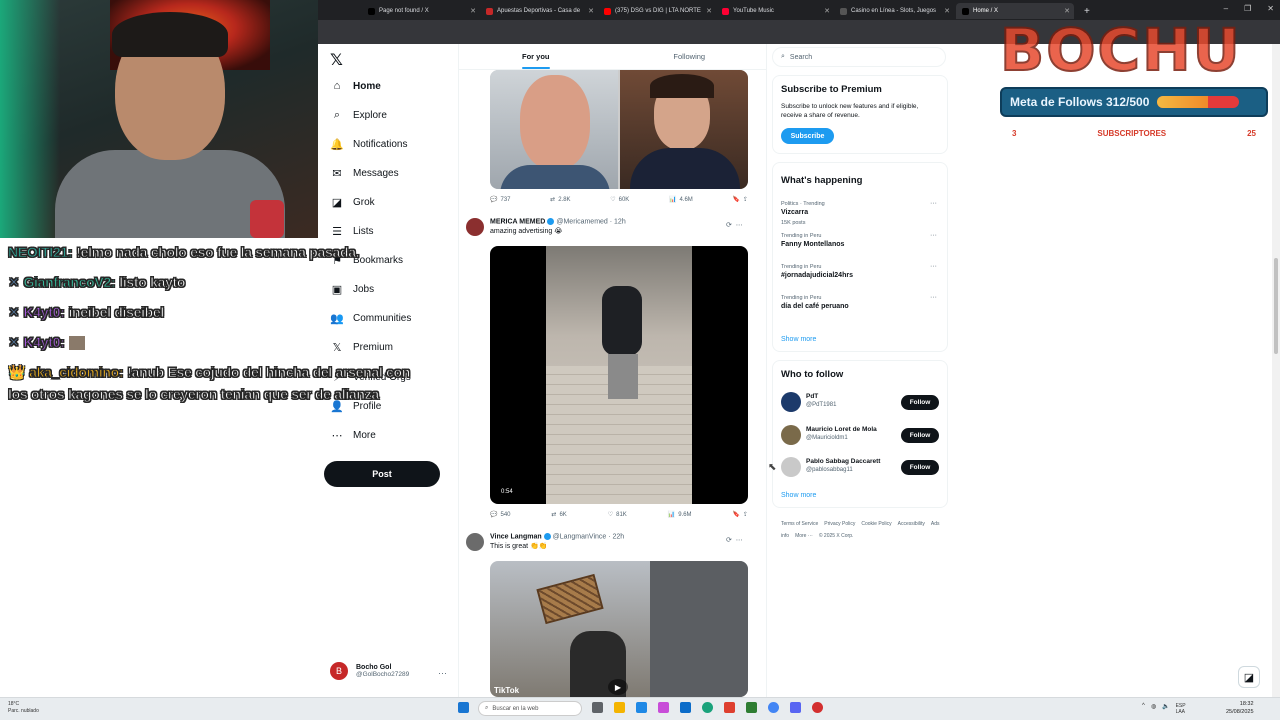  I want to click on follow-suggestion-name: Pablo Sabbag Daccarett, so click(843, 461).